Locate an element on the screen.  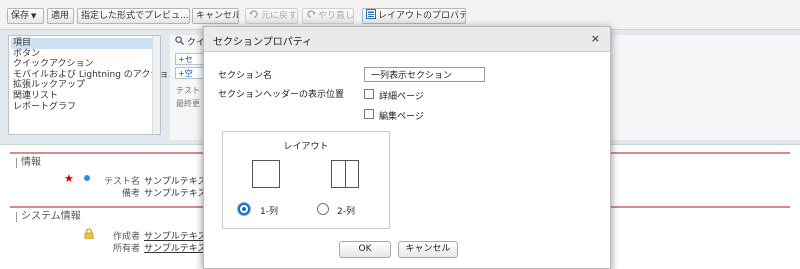
search-icon is located at coordinates (180, 42).